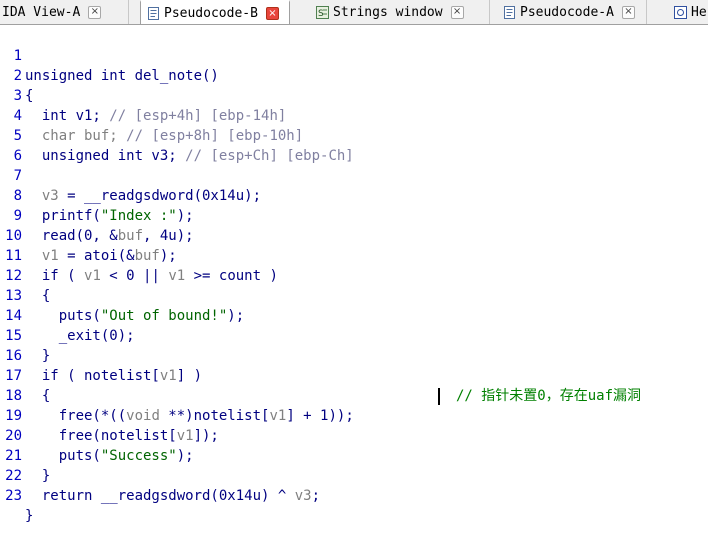 This screenshot has width=708, height=546. I want to click on tab-label: Pseudocode-A, so click(567, 12).